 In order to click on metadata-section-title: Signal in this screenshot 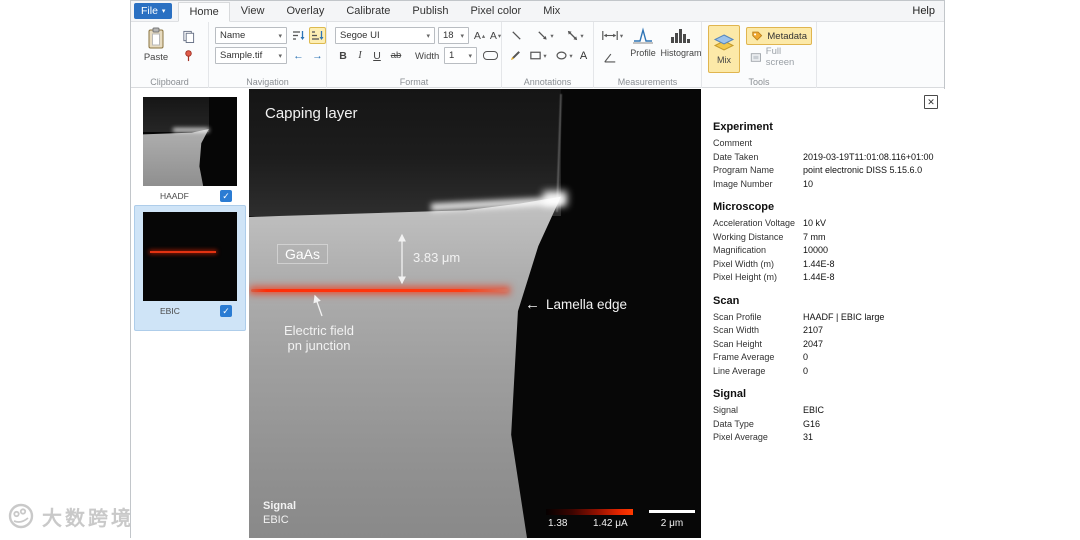, I will do `click(730, 394)`.